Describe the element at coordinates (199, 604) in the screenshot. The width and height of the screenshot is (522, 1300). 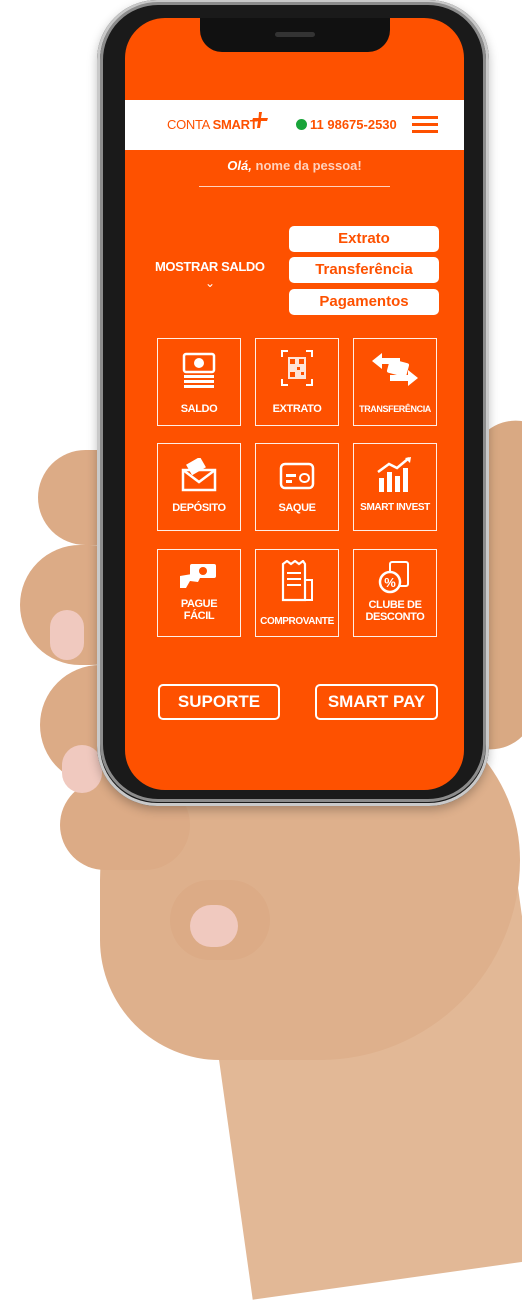
I see `tile-label: PAGUE` at that location.